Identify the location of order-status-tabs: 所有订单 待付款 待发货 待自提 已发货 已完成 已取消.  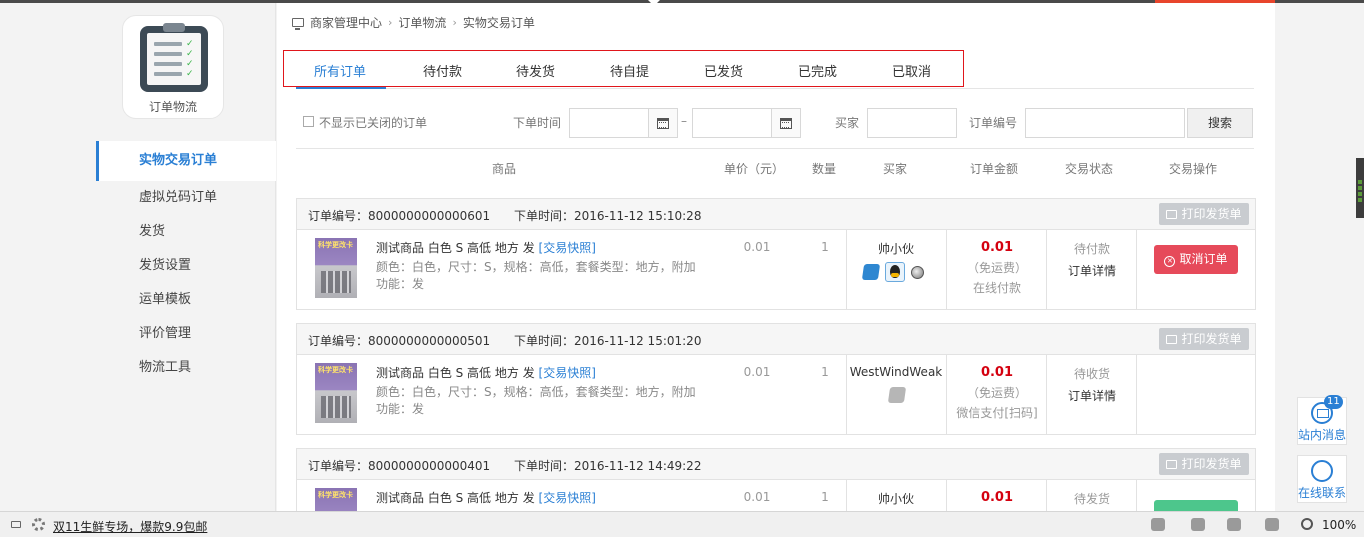
(623, 68).